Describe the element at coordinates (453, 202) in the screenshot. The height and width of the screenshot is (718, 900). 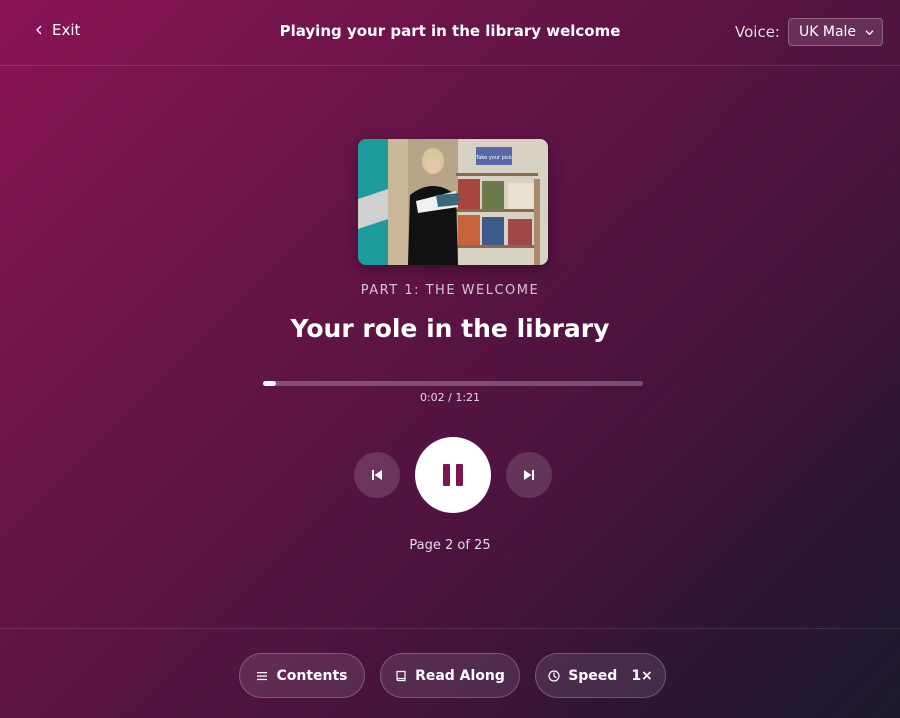
I see `video-thumbnail: Take your pick` at that location.